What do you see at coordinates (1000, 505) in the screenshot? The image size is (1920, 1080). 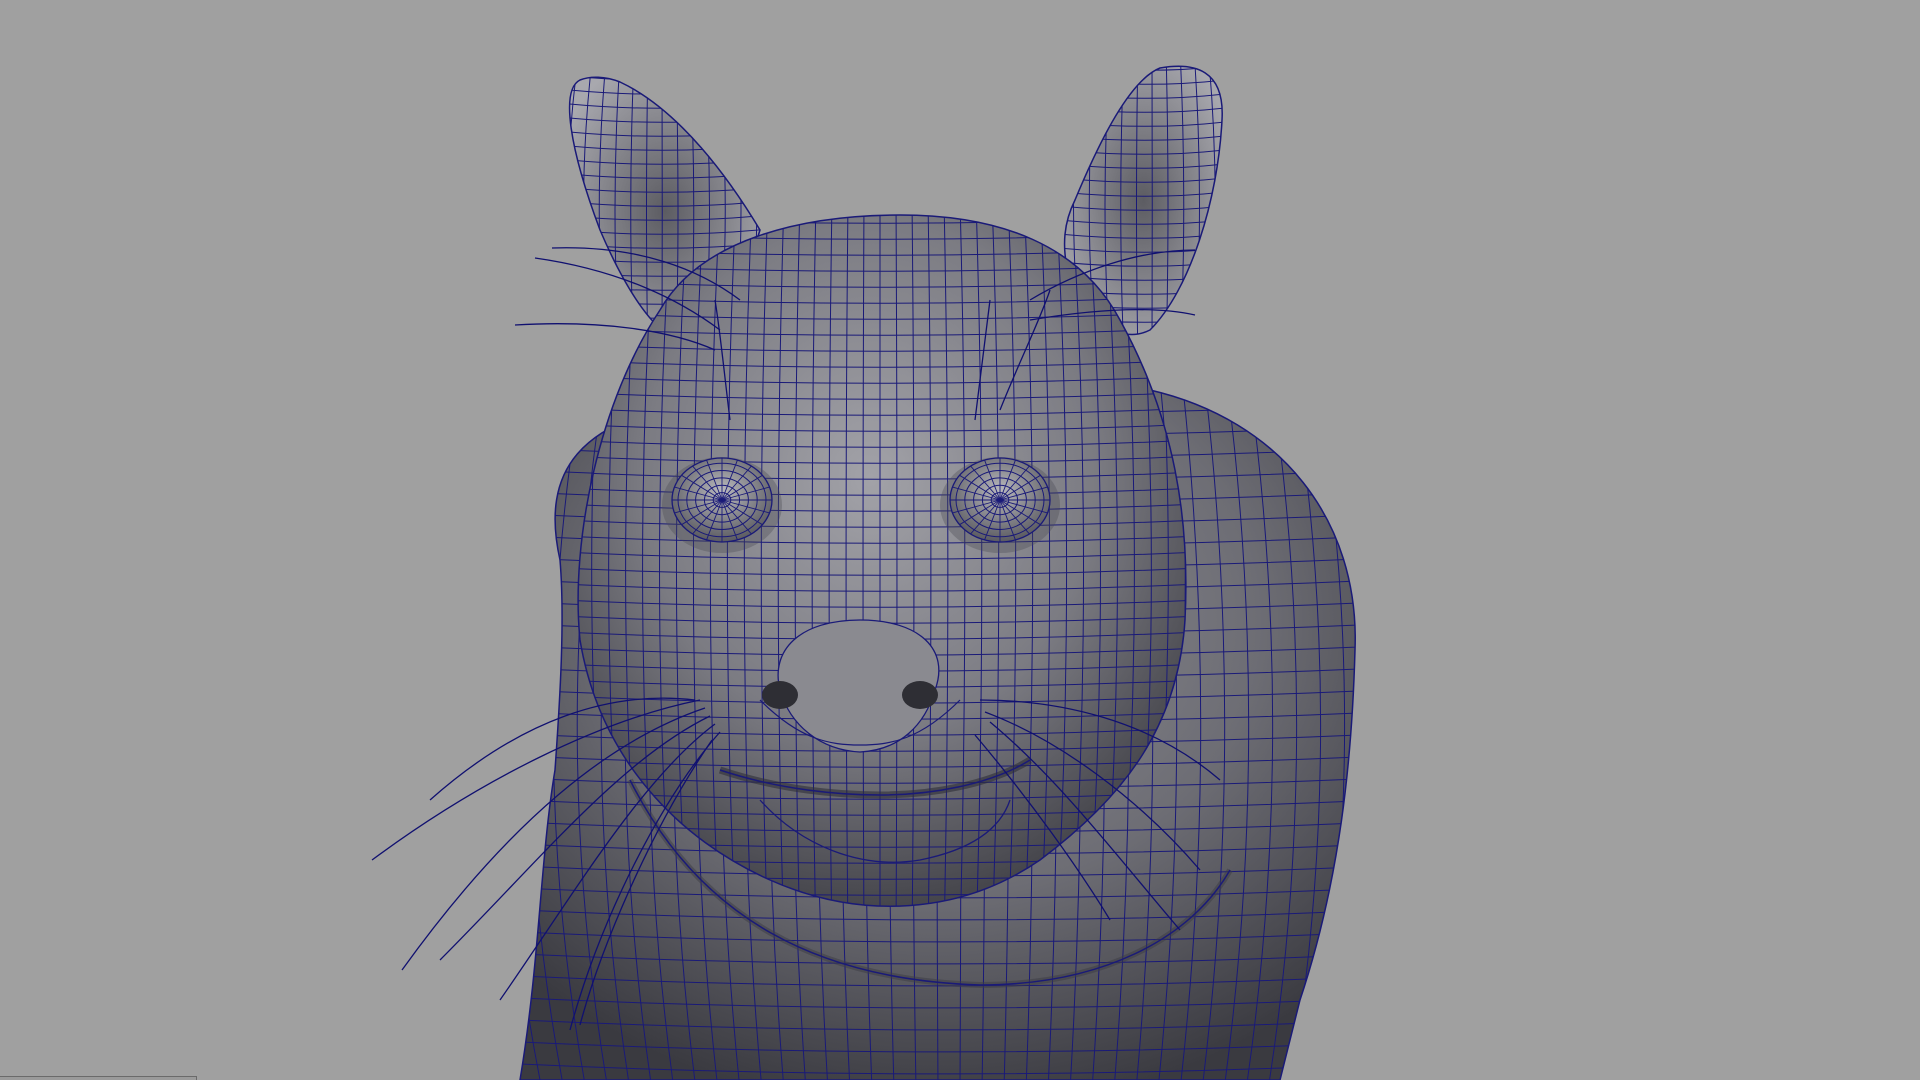 I see `eye-right-mesh` at bounding box center [1000, 505].